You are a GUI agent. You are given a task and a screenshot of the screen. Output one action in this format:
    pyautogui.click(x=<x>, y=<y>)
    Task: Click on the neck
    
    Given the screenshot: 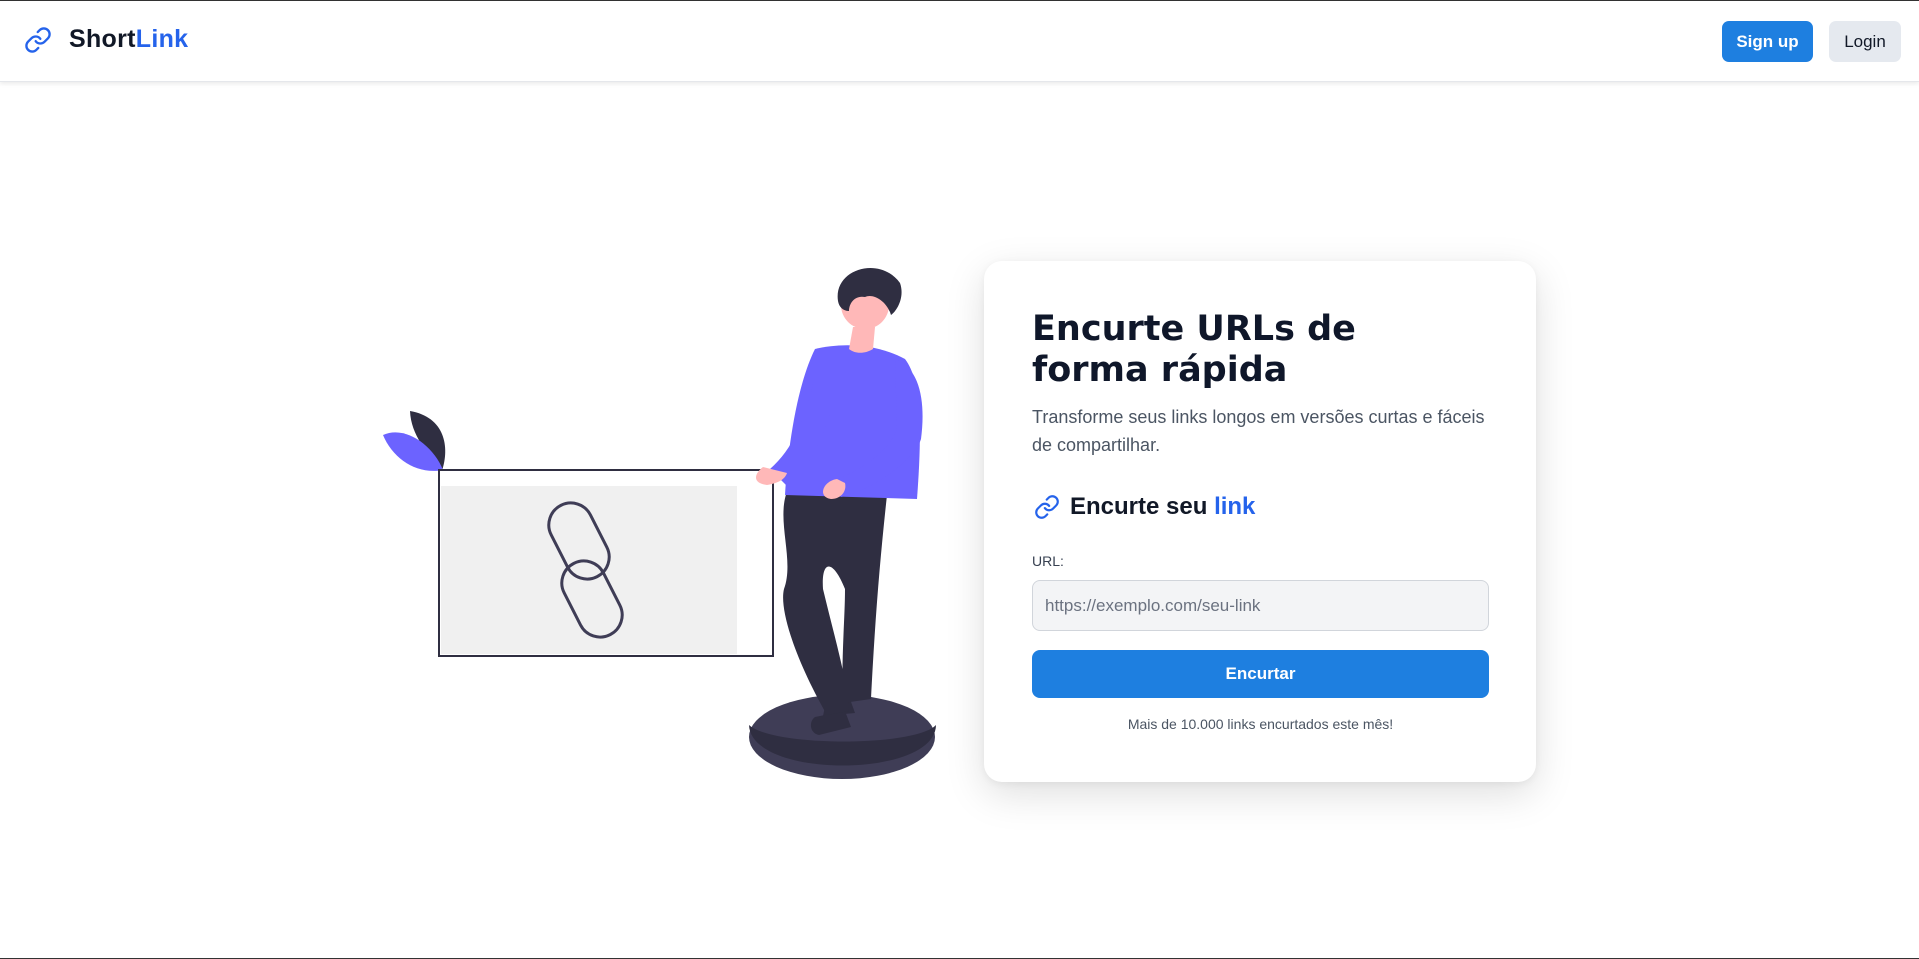 What is the action you would take?
    pyautogui.click(x=862, y=340)
    